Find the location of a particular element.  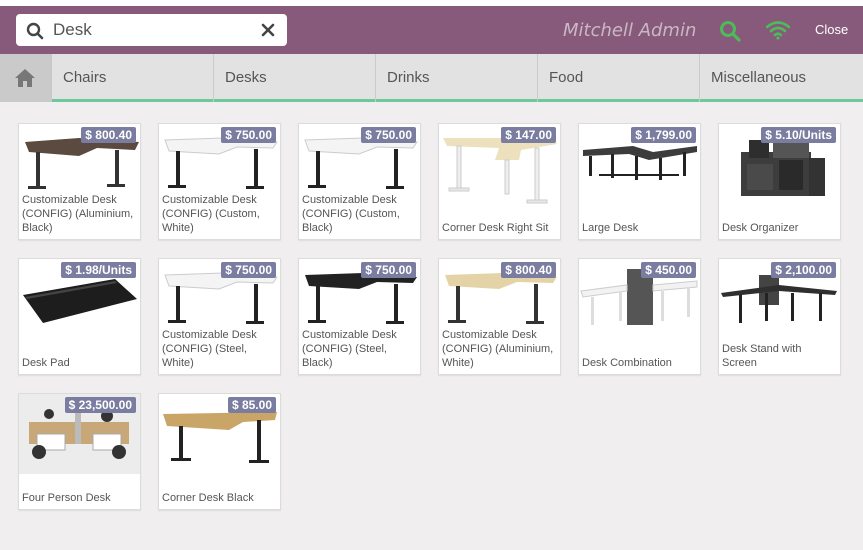

price-badge: $ 85.00 is located at coordinates (251, 405).